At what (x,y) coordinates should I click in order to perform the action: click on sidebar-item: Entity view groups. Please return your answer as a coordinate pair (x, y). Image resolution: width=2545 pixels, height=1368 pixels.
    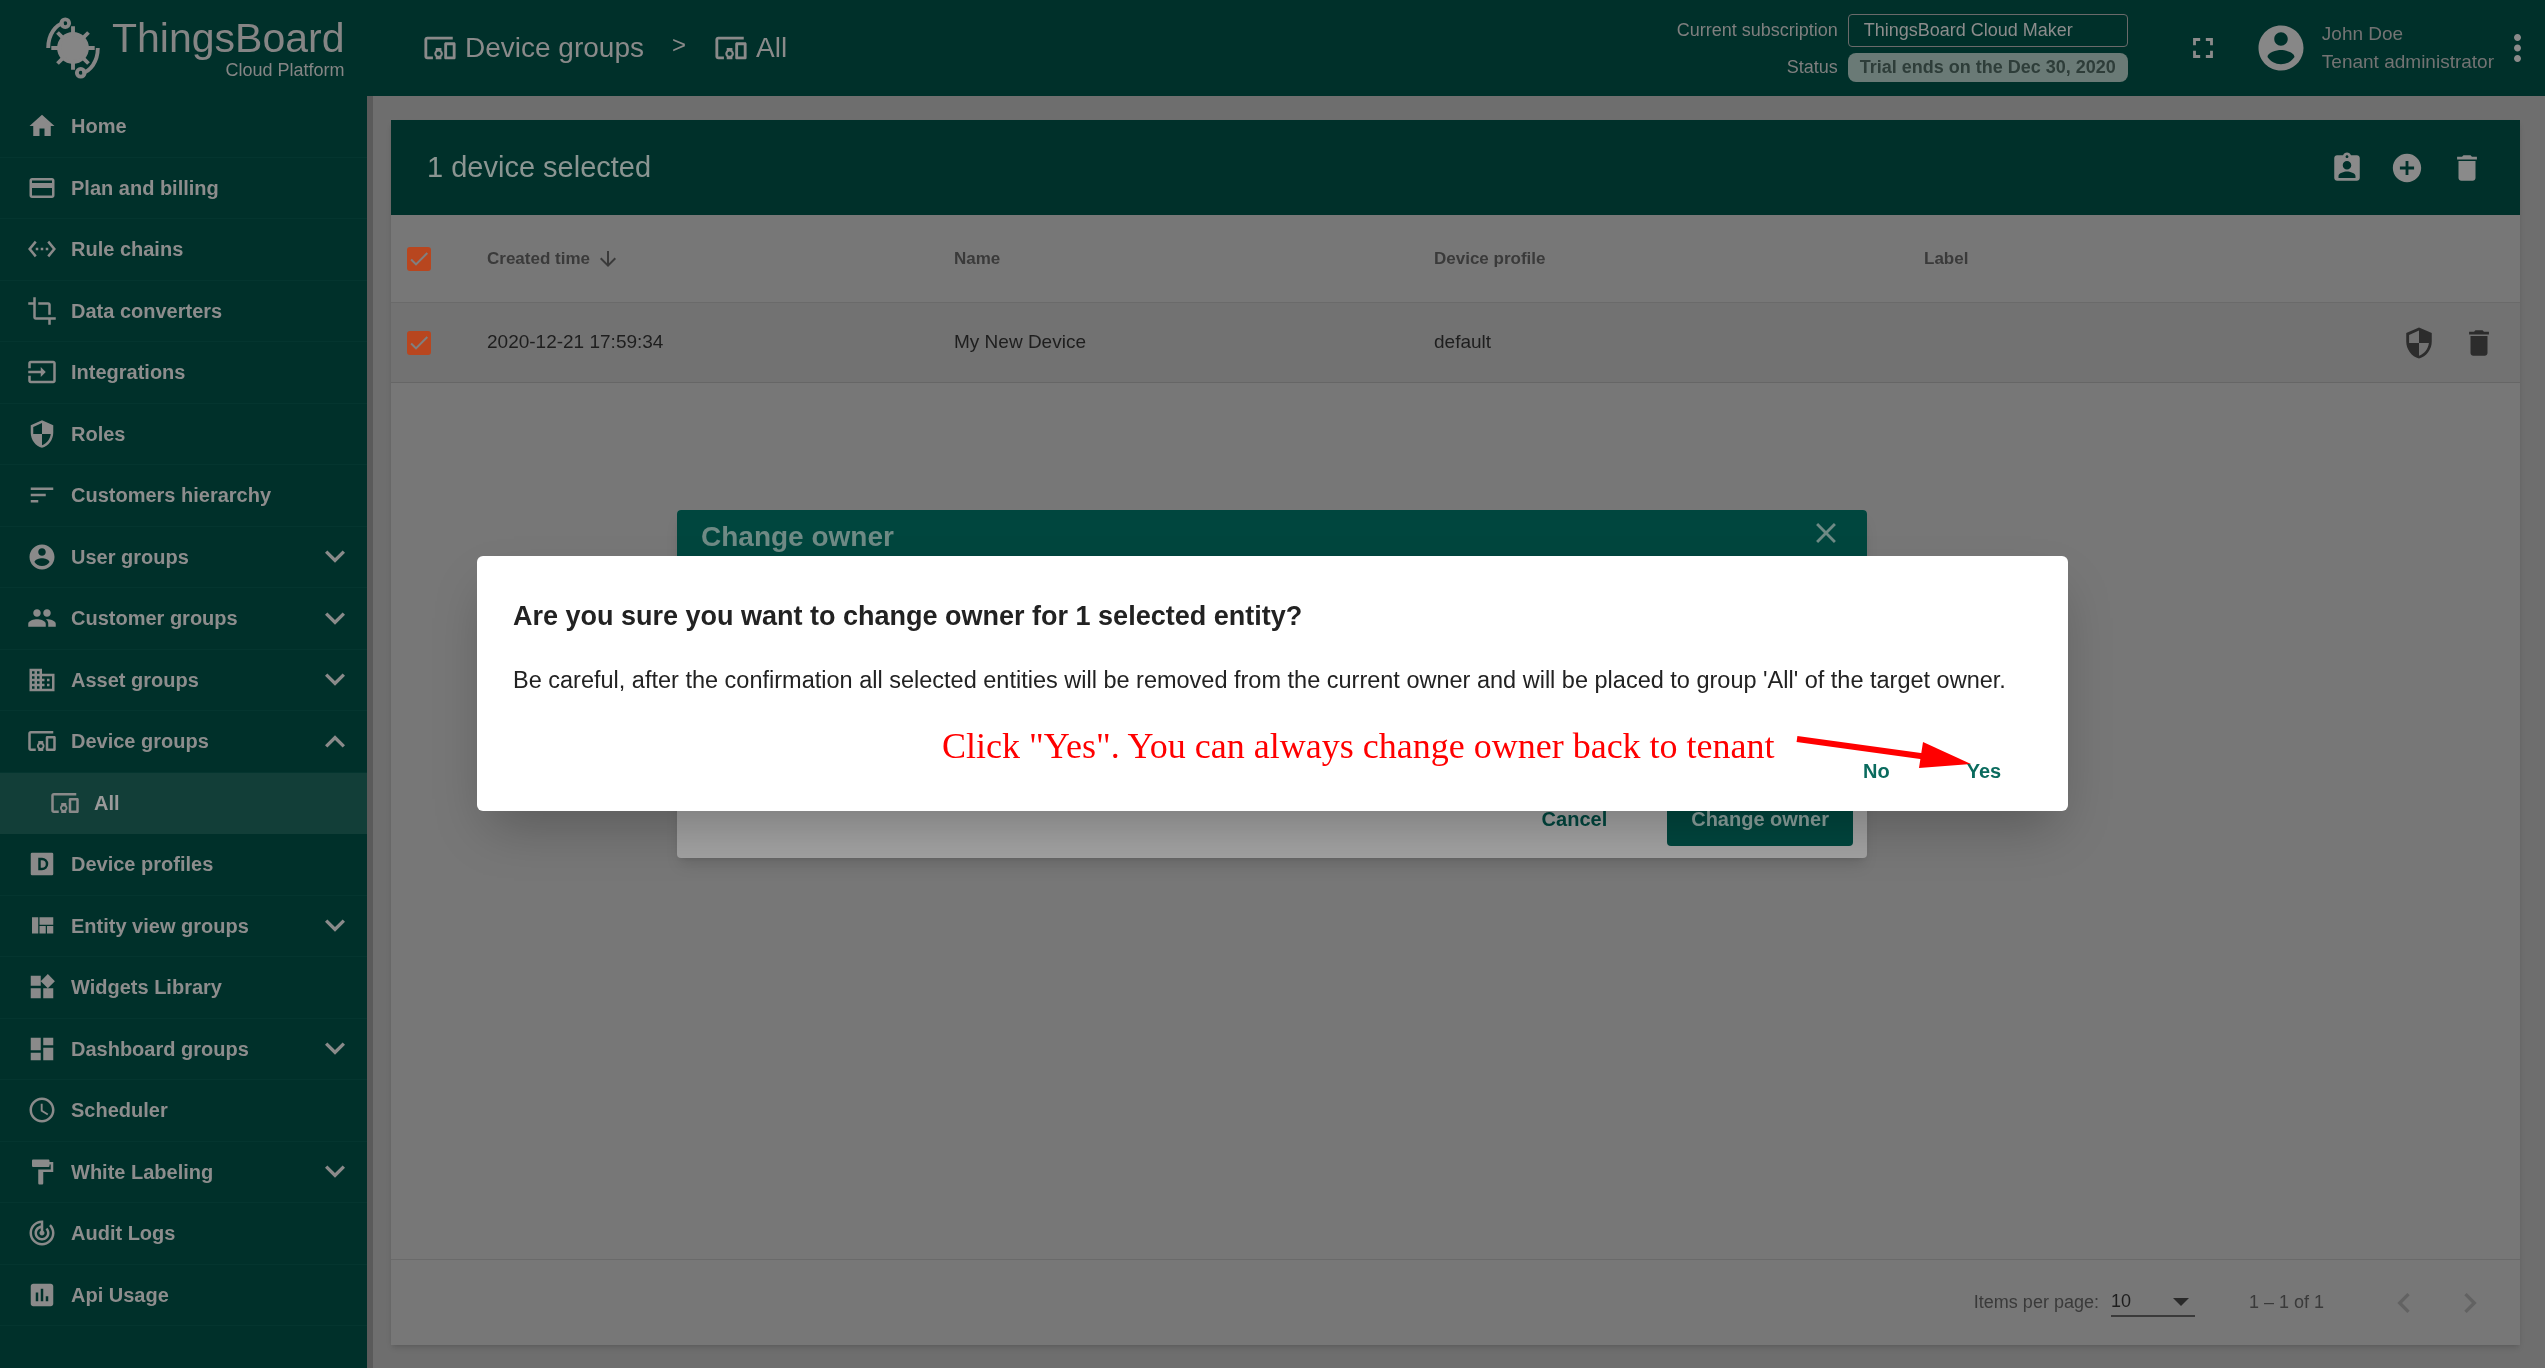
    Looking at the image, I should click on (183, 926).